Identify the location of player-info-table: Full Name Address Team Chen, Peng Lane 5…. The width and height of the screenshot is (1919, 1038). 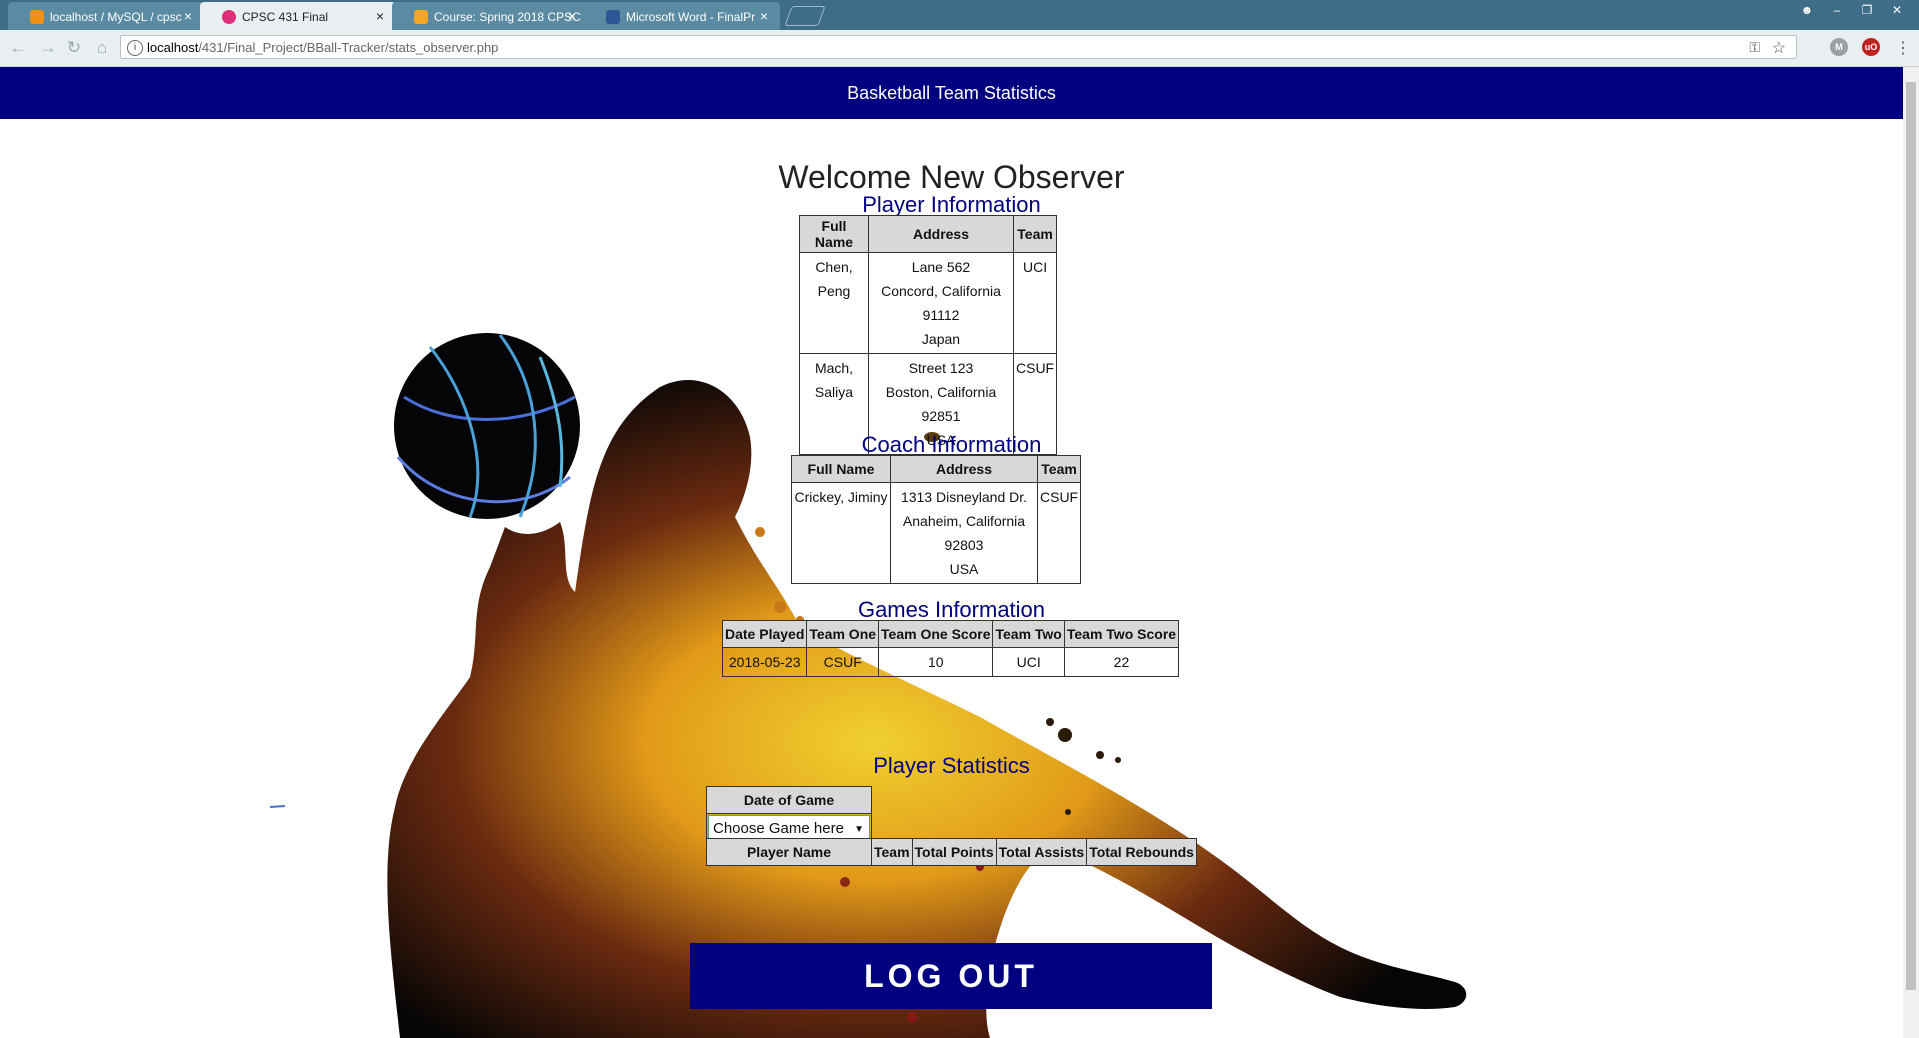
(928, 335).